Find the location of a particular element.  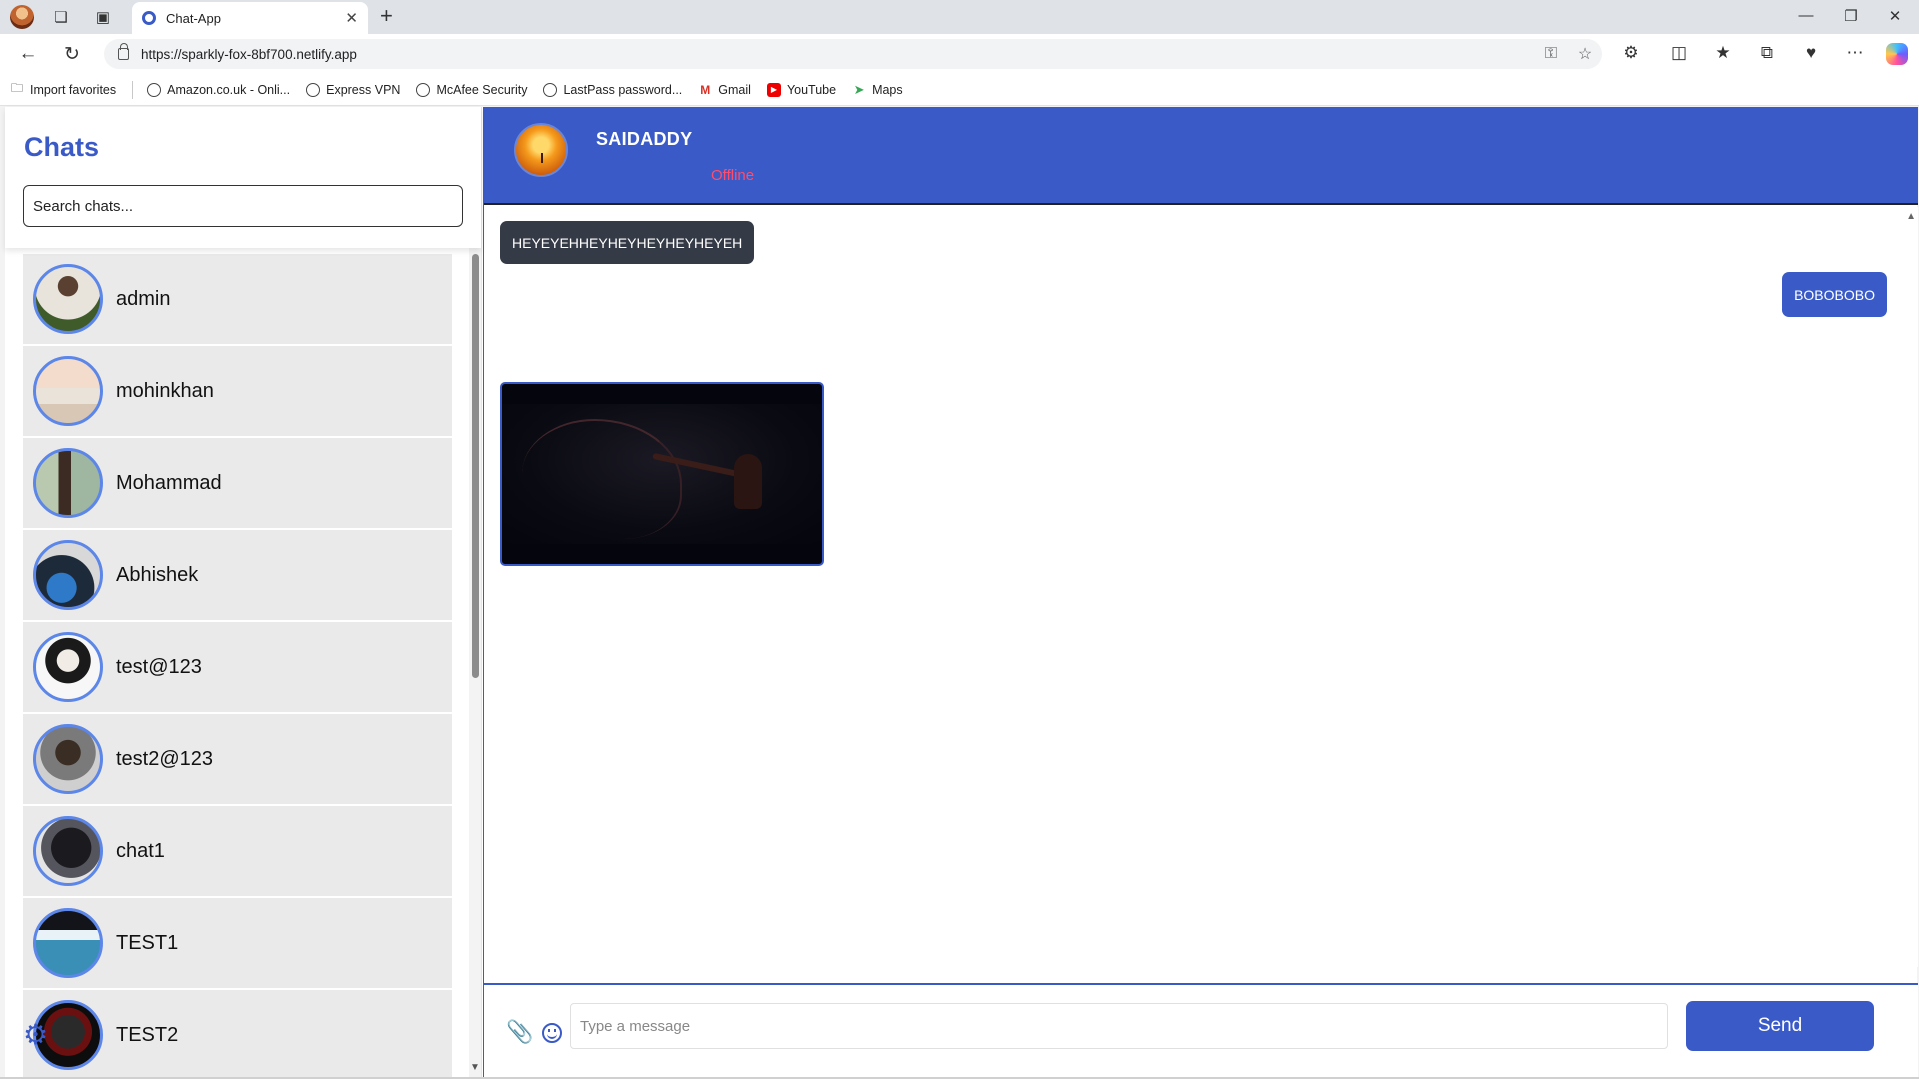

bookmark-import-favorites: 🗀 Import favorites is located at coordinates (63, 89).